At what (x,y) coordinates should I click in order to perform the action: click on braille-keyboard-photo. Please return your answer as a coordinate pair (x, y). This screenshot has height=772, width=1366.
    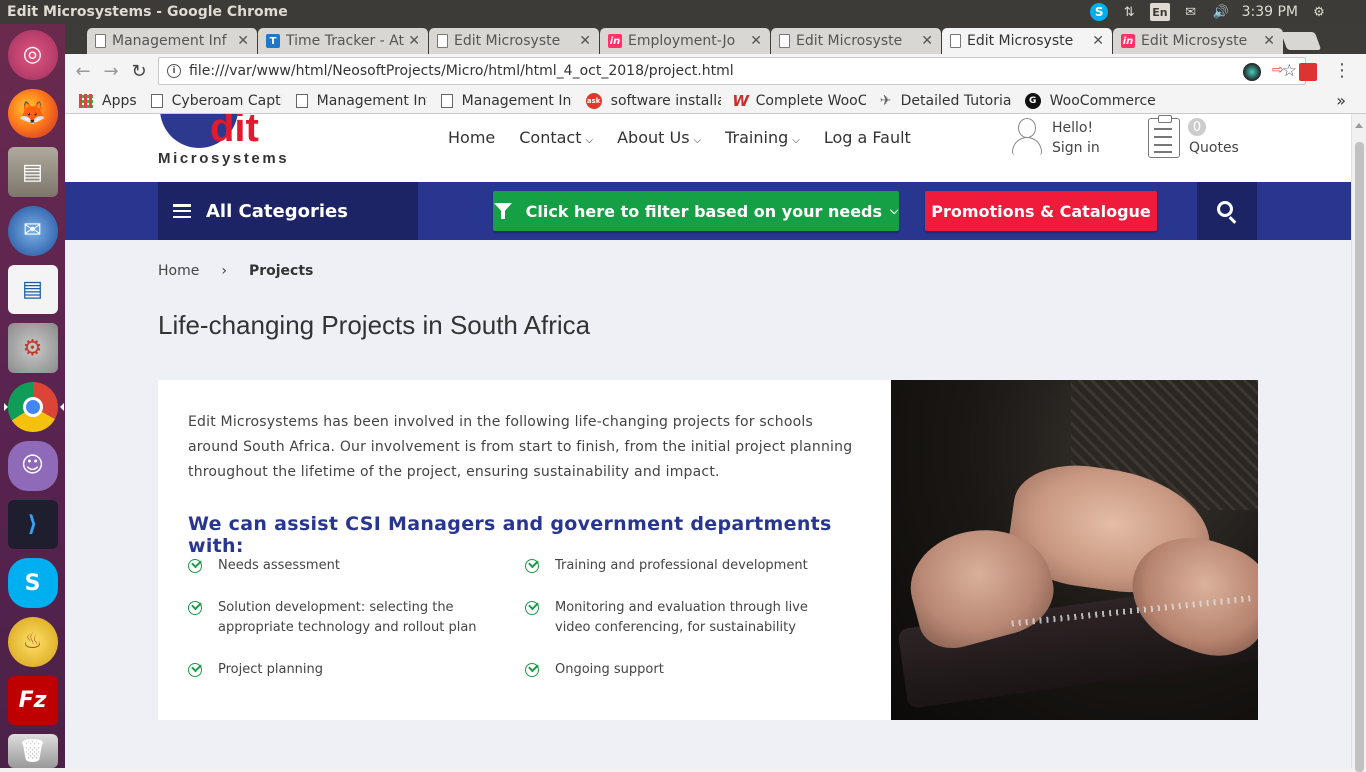
    Looking at the image, I should click on (1074, 550).